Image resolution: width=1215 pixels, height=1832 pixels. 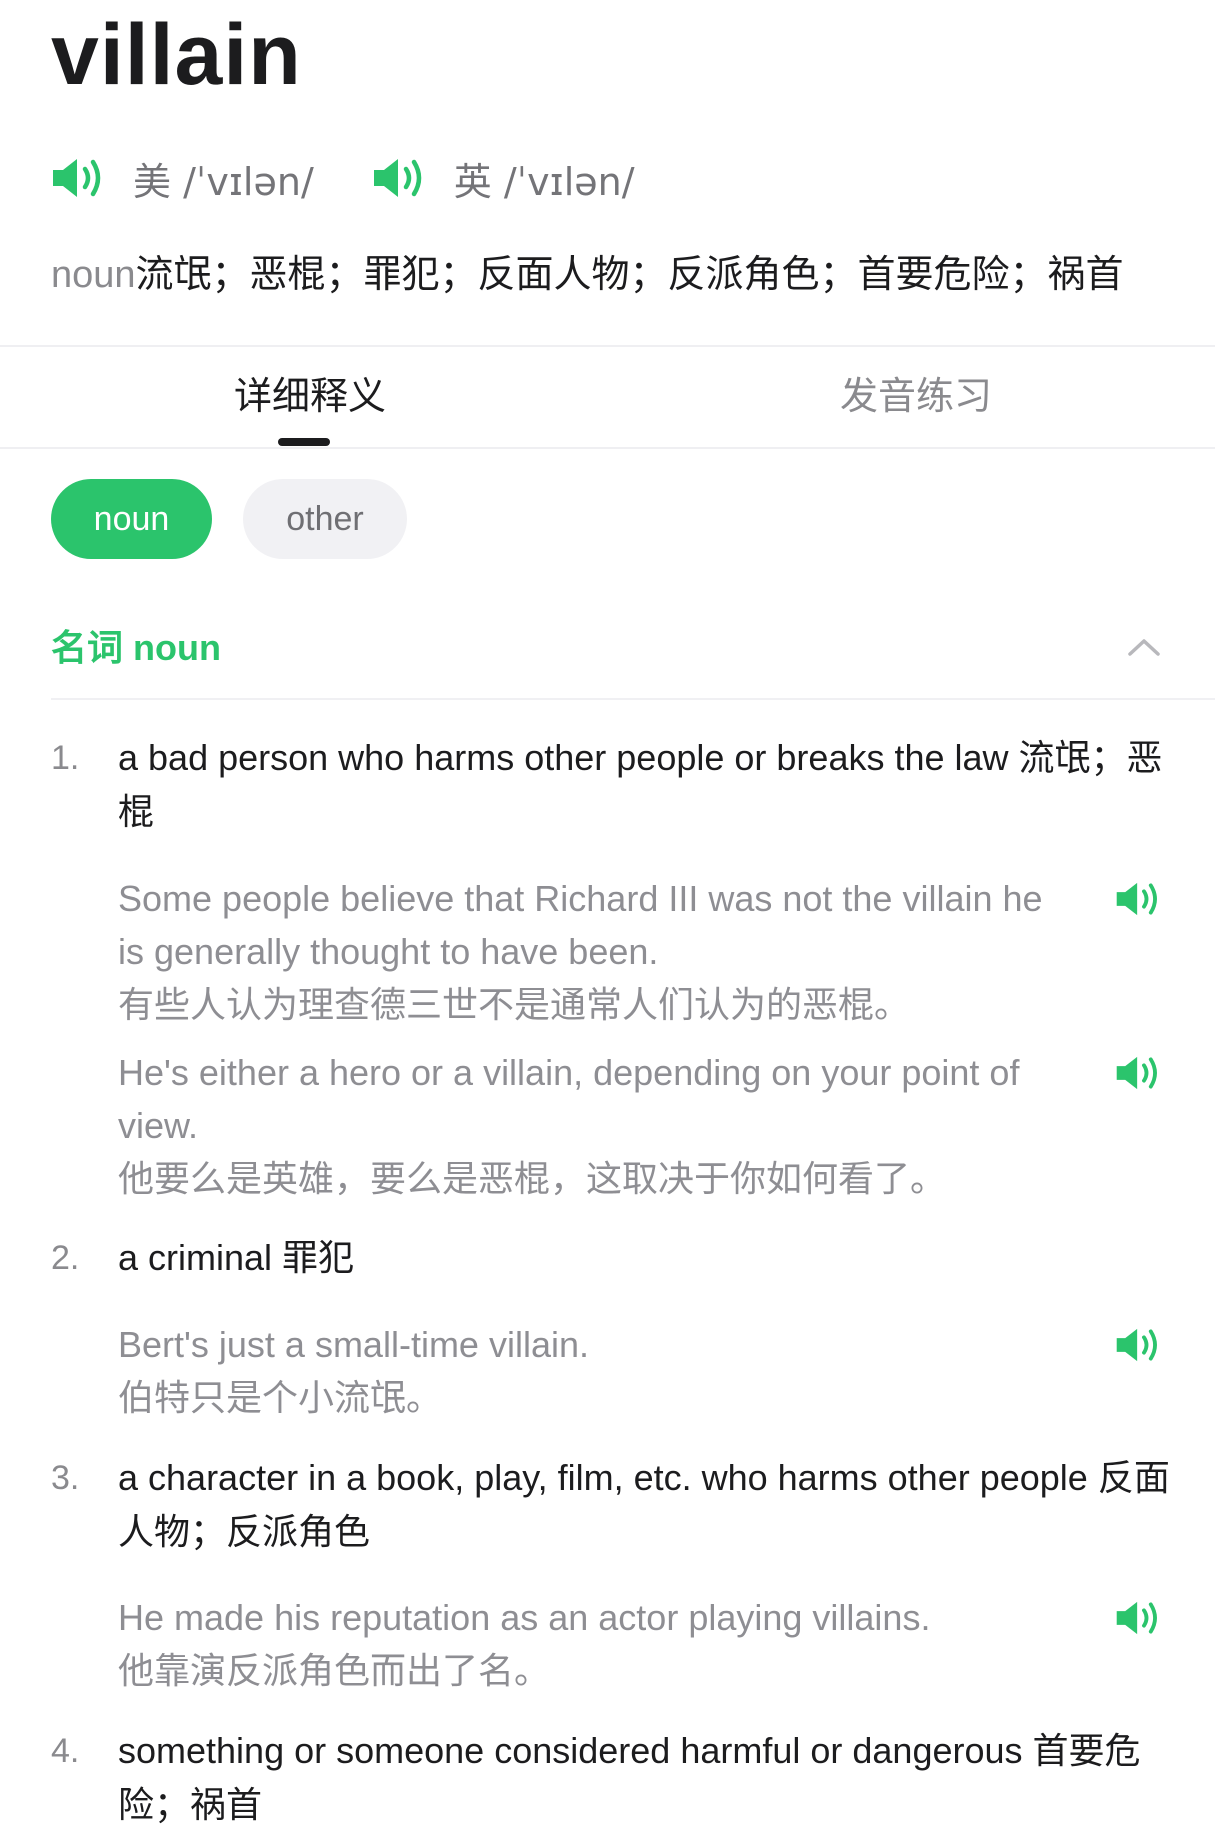 I want to click on example-chinese: 他靠演反派角色而出了名。, so click(x=334, y=1670).